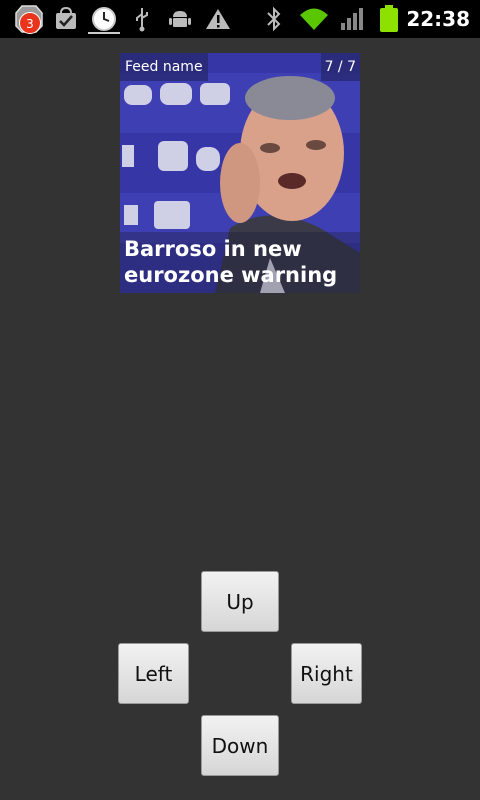 This screenshot has height=800, width=480. Describe the element at coordinates (240, 601) in the screenshot. I see `up-button: Up` at that location.